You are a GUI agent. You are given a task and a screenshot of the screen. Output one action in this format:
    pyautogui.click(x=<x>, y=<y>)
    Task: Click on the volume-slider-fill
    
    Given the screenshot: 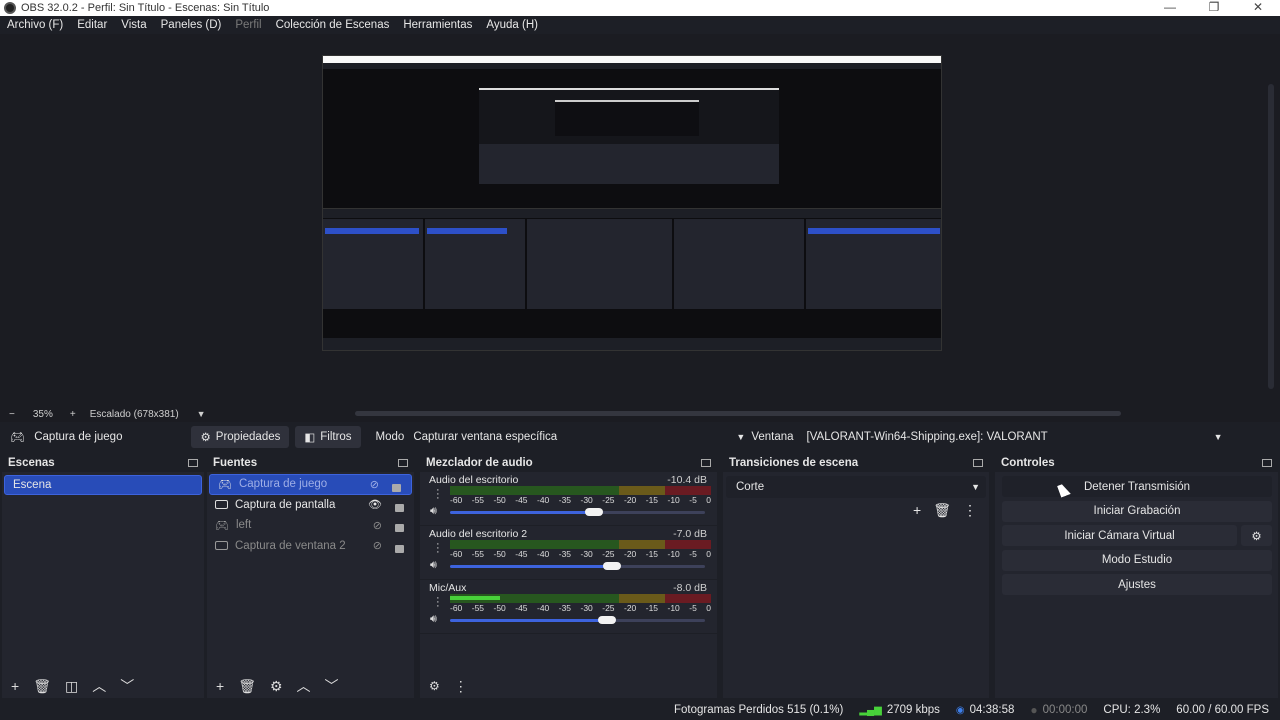 What is the action you would take?
    pyautogui.click(x=530, y=566)
    